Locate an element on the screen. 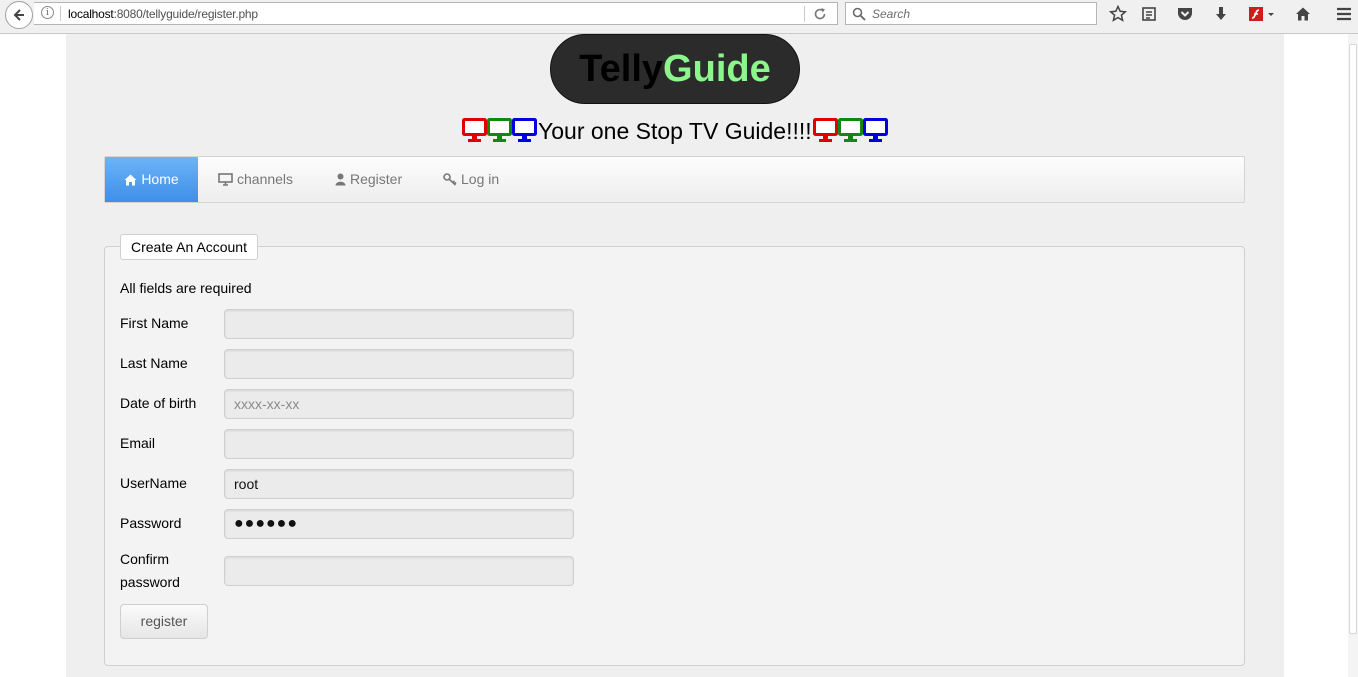 Image resolution: width=1358 pixels, height=677 pixels. nav-channels: channels is located at coordinates (255, 179).